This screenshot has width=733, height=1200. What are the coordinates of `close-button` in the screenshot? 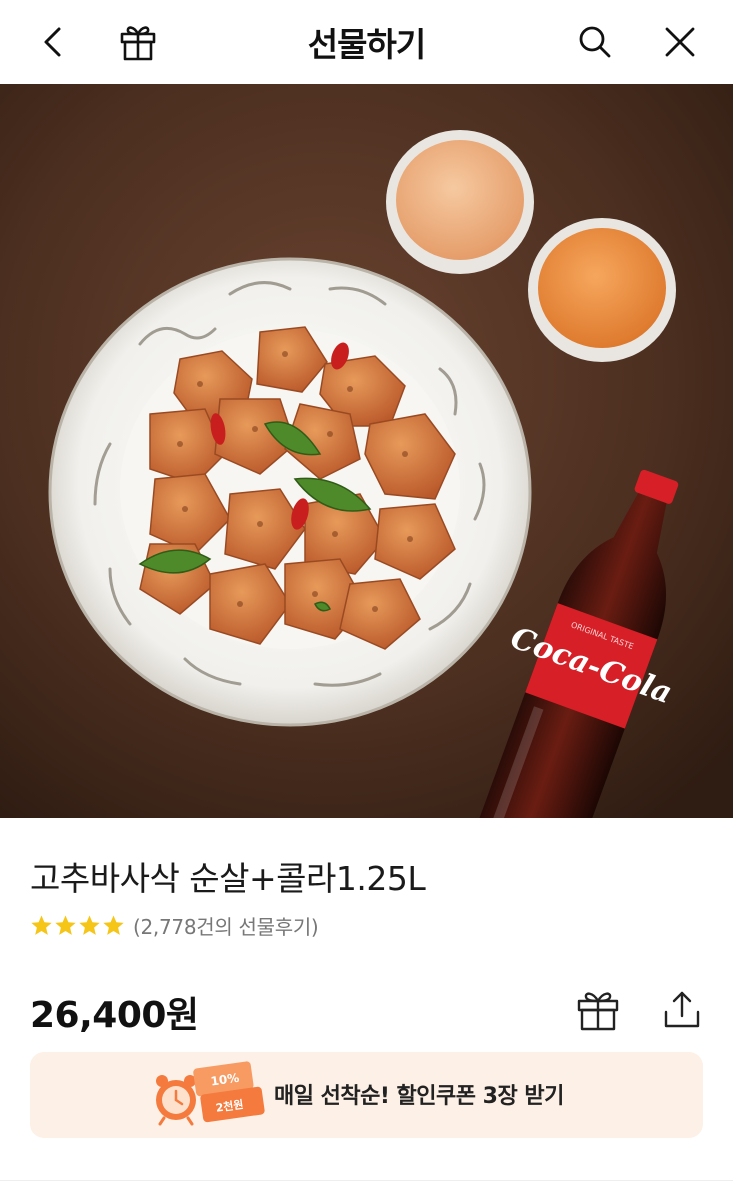 It's located at (680, 42).